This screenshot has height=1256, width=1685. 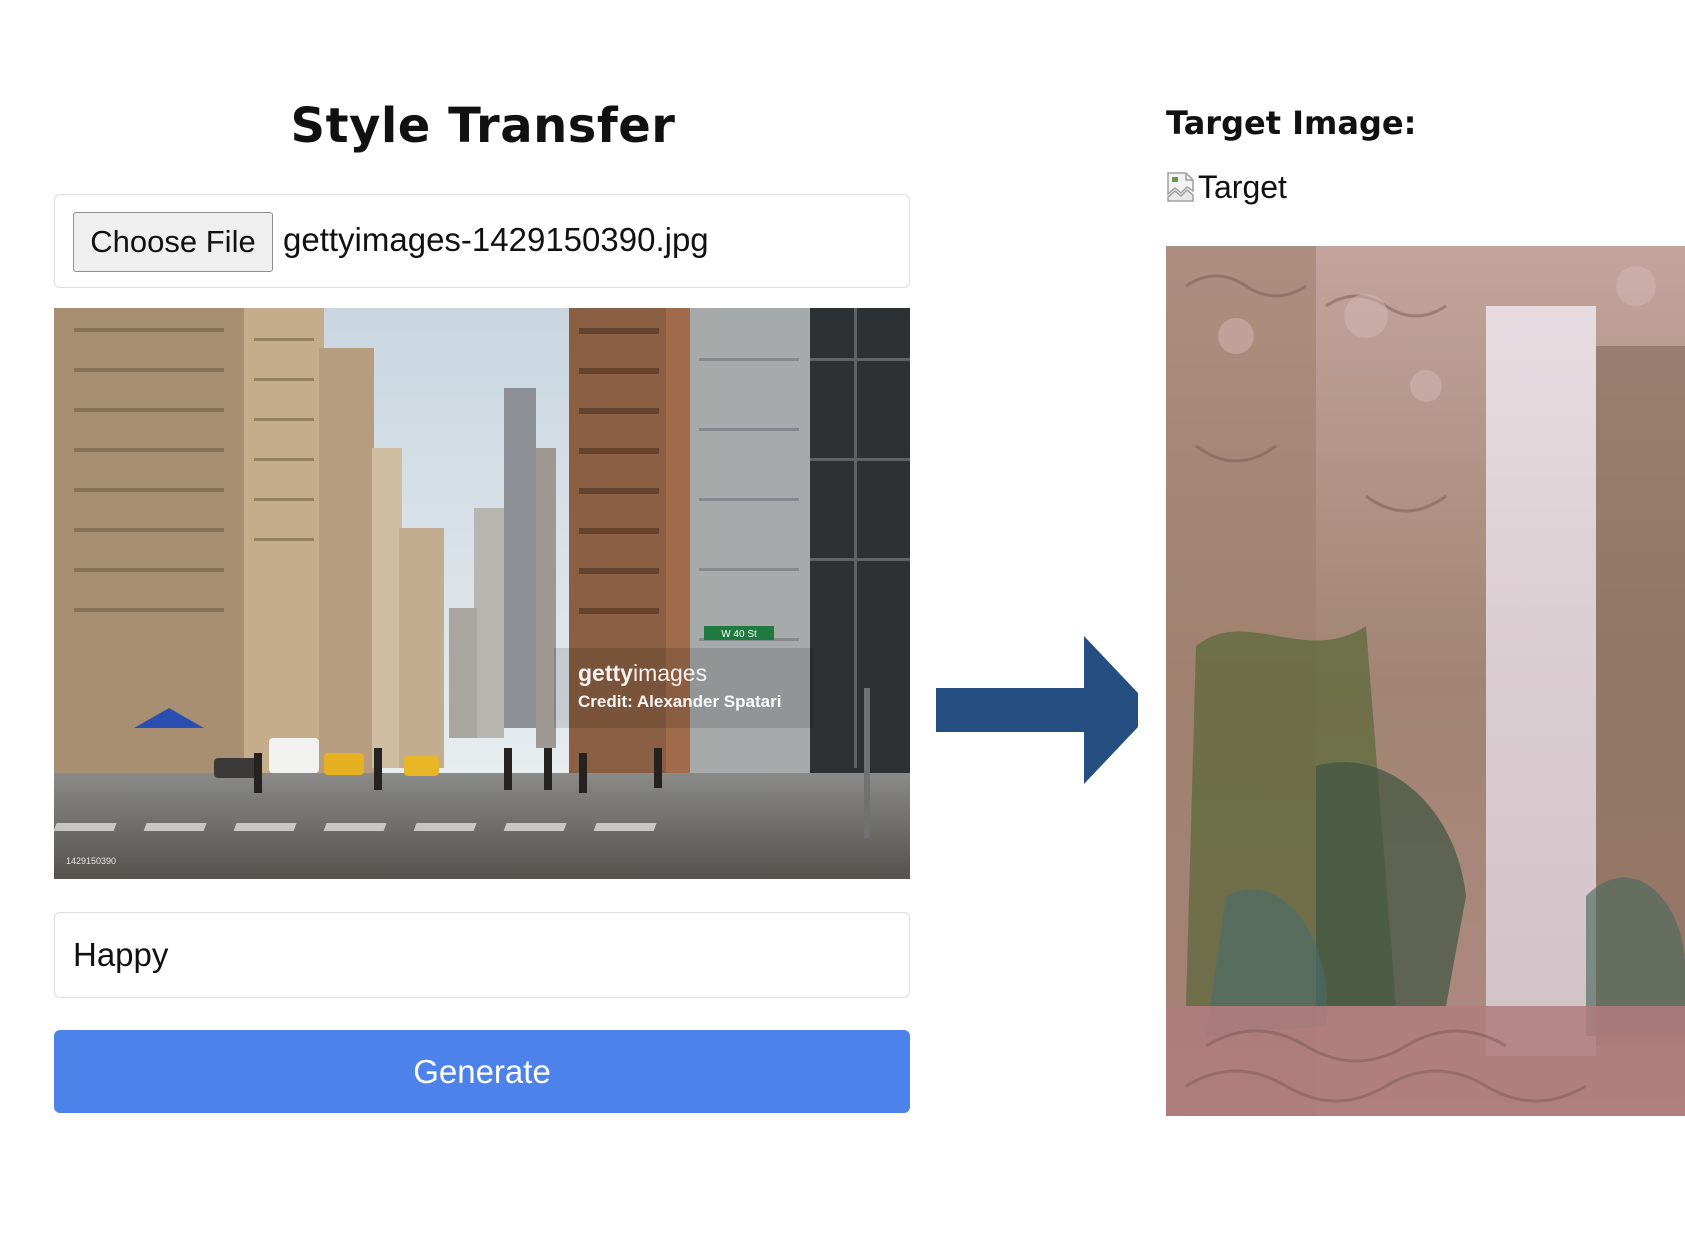 I want to click on selected-file-name: gettyimages-1429150390.jpg, so click(x=496, y=239).